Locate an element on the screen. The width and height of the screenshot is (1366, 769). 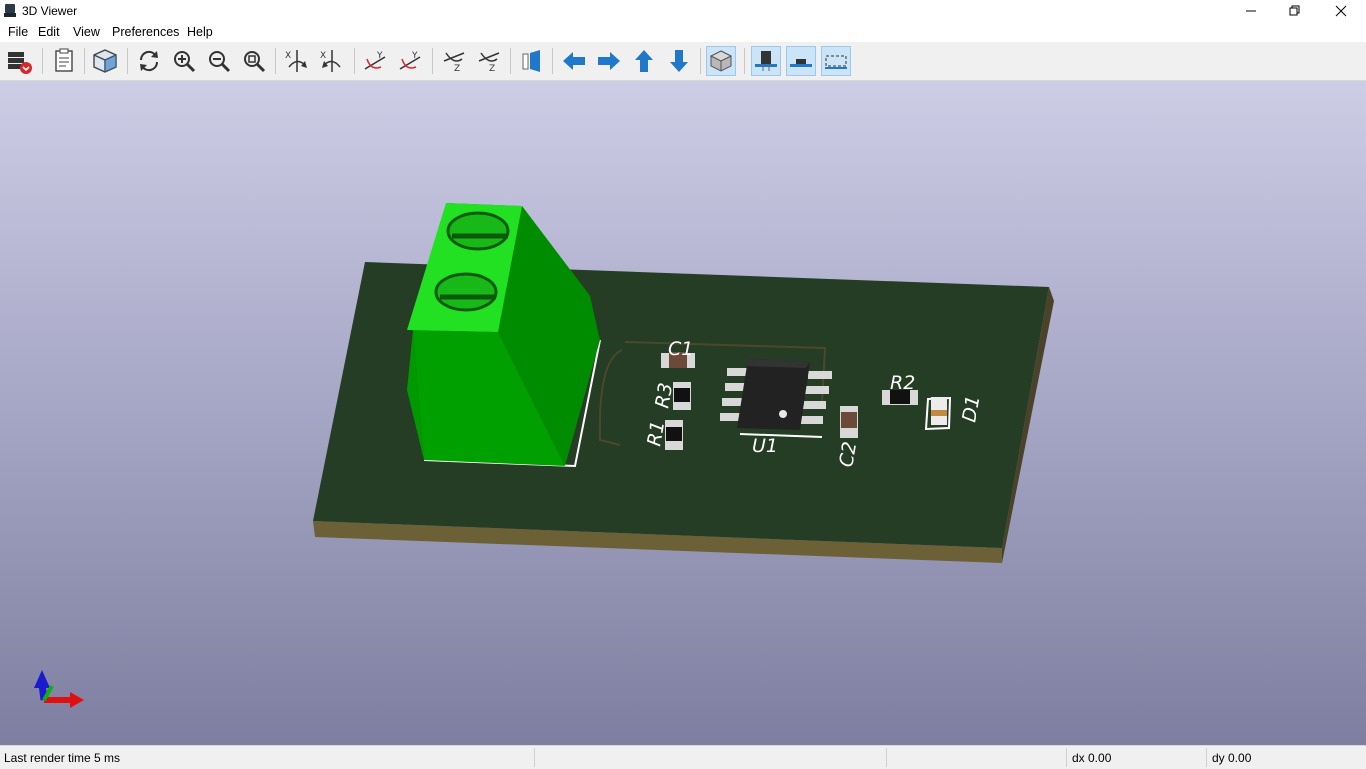
close-icon is located at coordinates (1341, 11).